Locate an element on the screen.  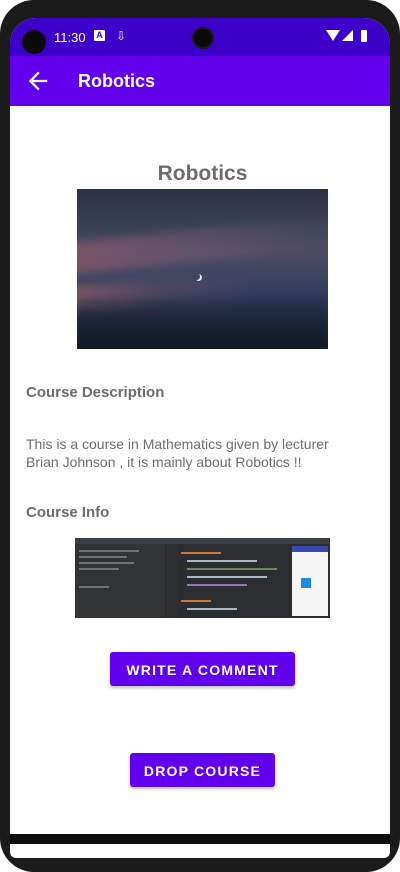
course-title: Robotics is located at coordinates (202, 173).